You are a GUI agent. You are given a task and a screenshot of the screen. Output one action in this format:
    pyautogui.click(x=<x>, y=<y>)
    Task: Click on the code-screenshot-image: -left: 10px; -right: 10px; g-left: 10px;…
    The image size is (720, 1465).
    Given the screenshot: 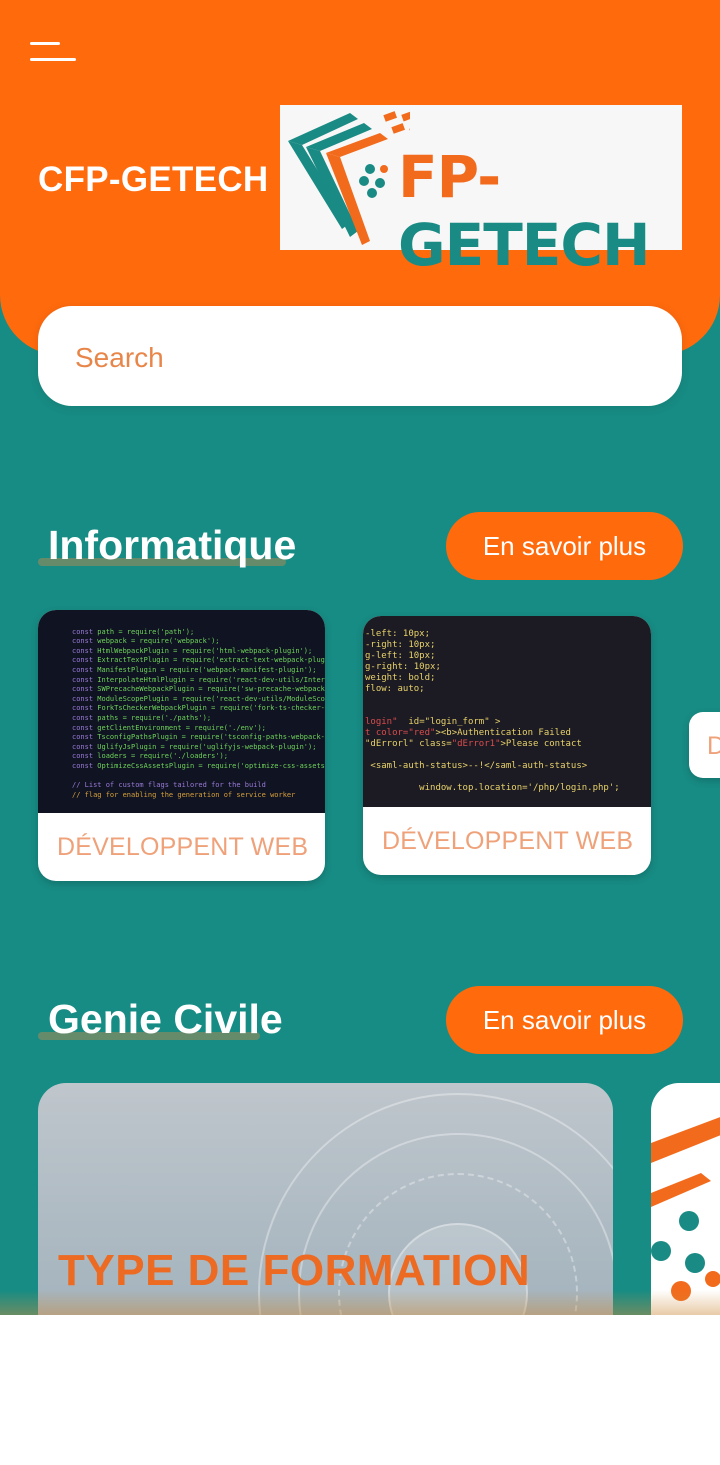 What is the action you would take?
    pyautogui.click(x=507, y=711)
    